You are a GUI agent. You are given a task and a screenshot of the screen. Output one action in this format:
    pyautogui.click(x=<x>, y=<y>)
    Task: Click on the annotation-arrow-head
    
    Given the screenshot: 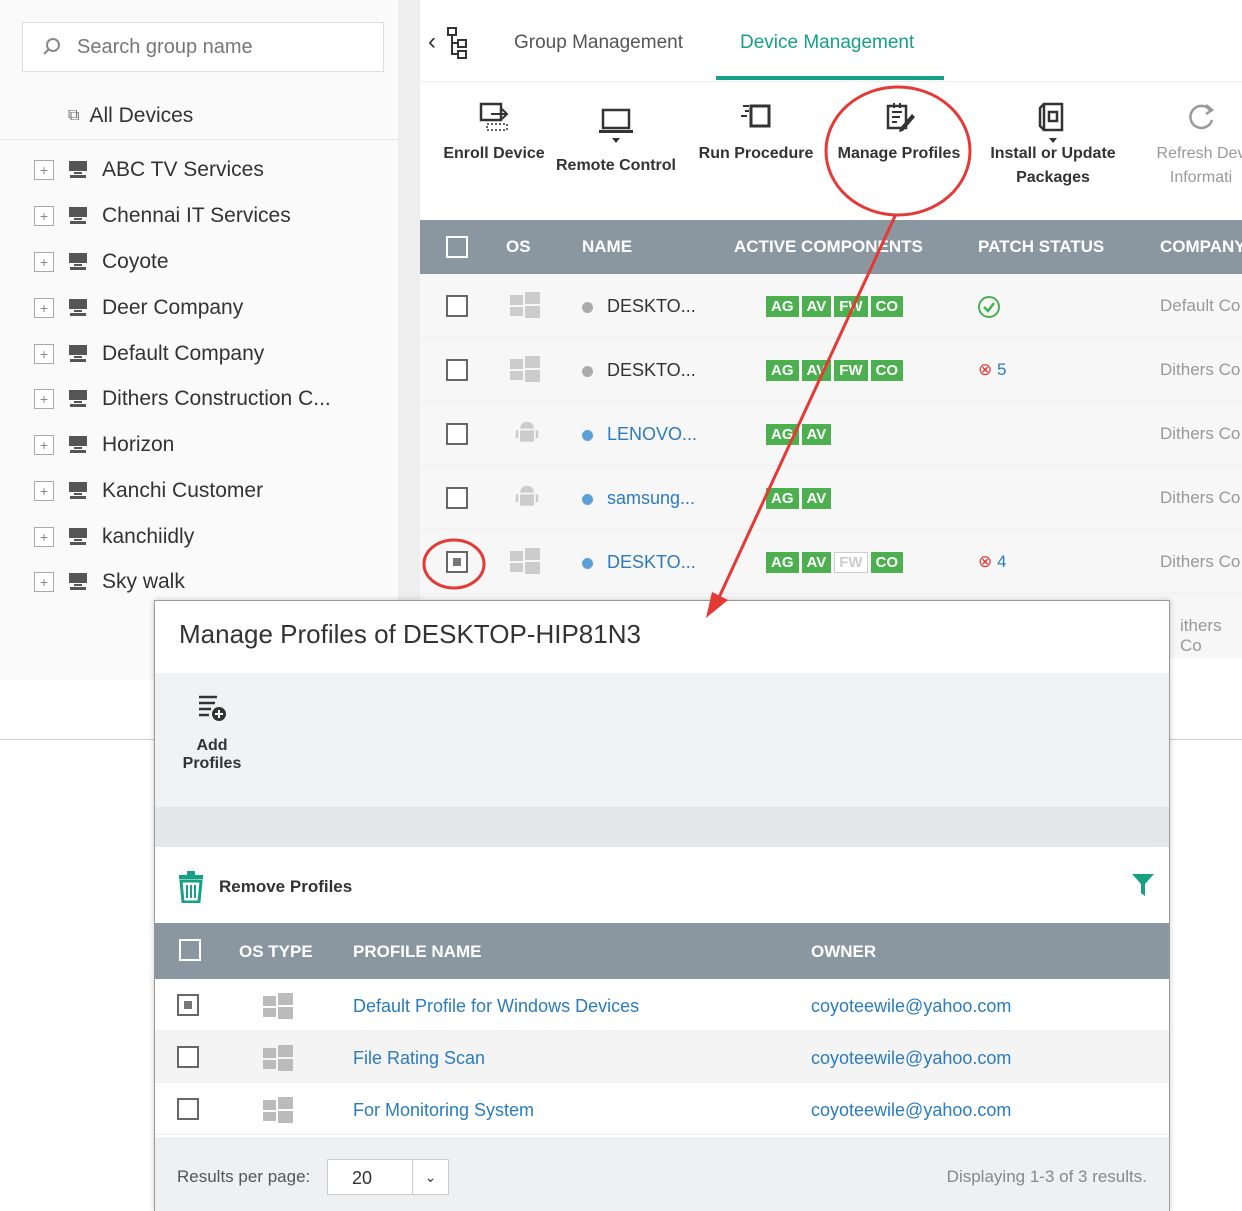 What is the action you would take?
    pyautogui.click(x=717, y=605)
    